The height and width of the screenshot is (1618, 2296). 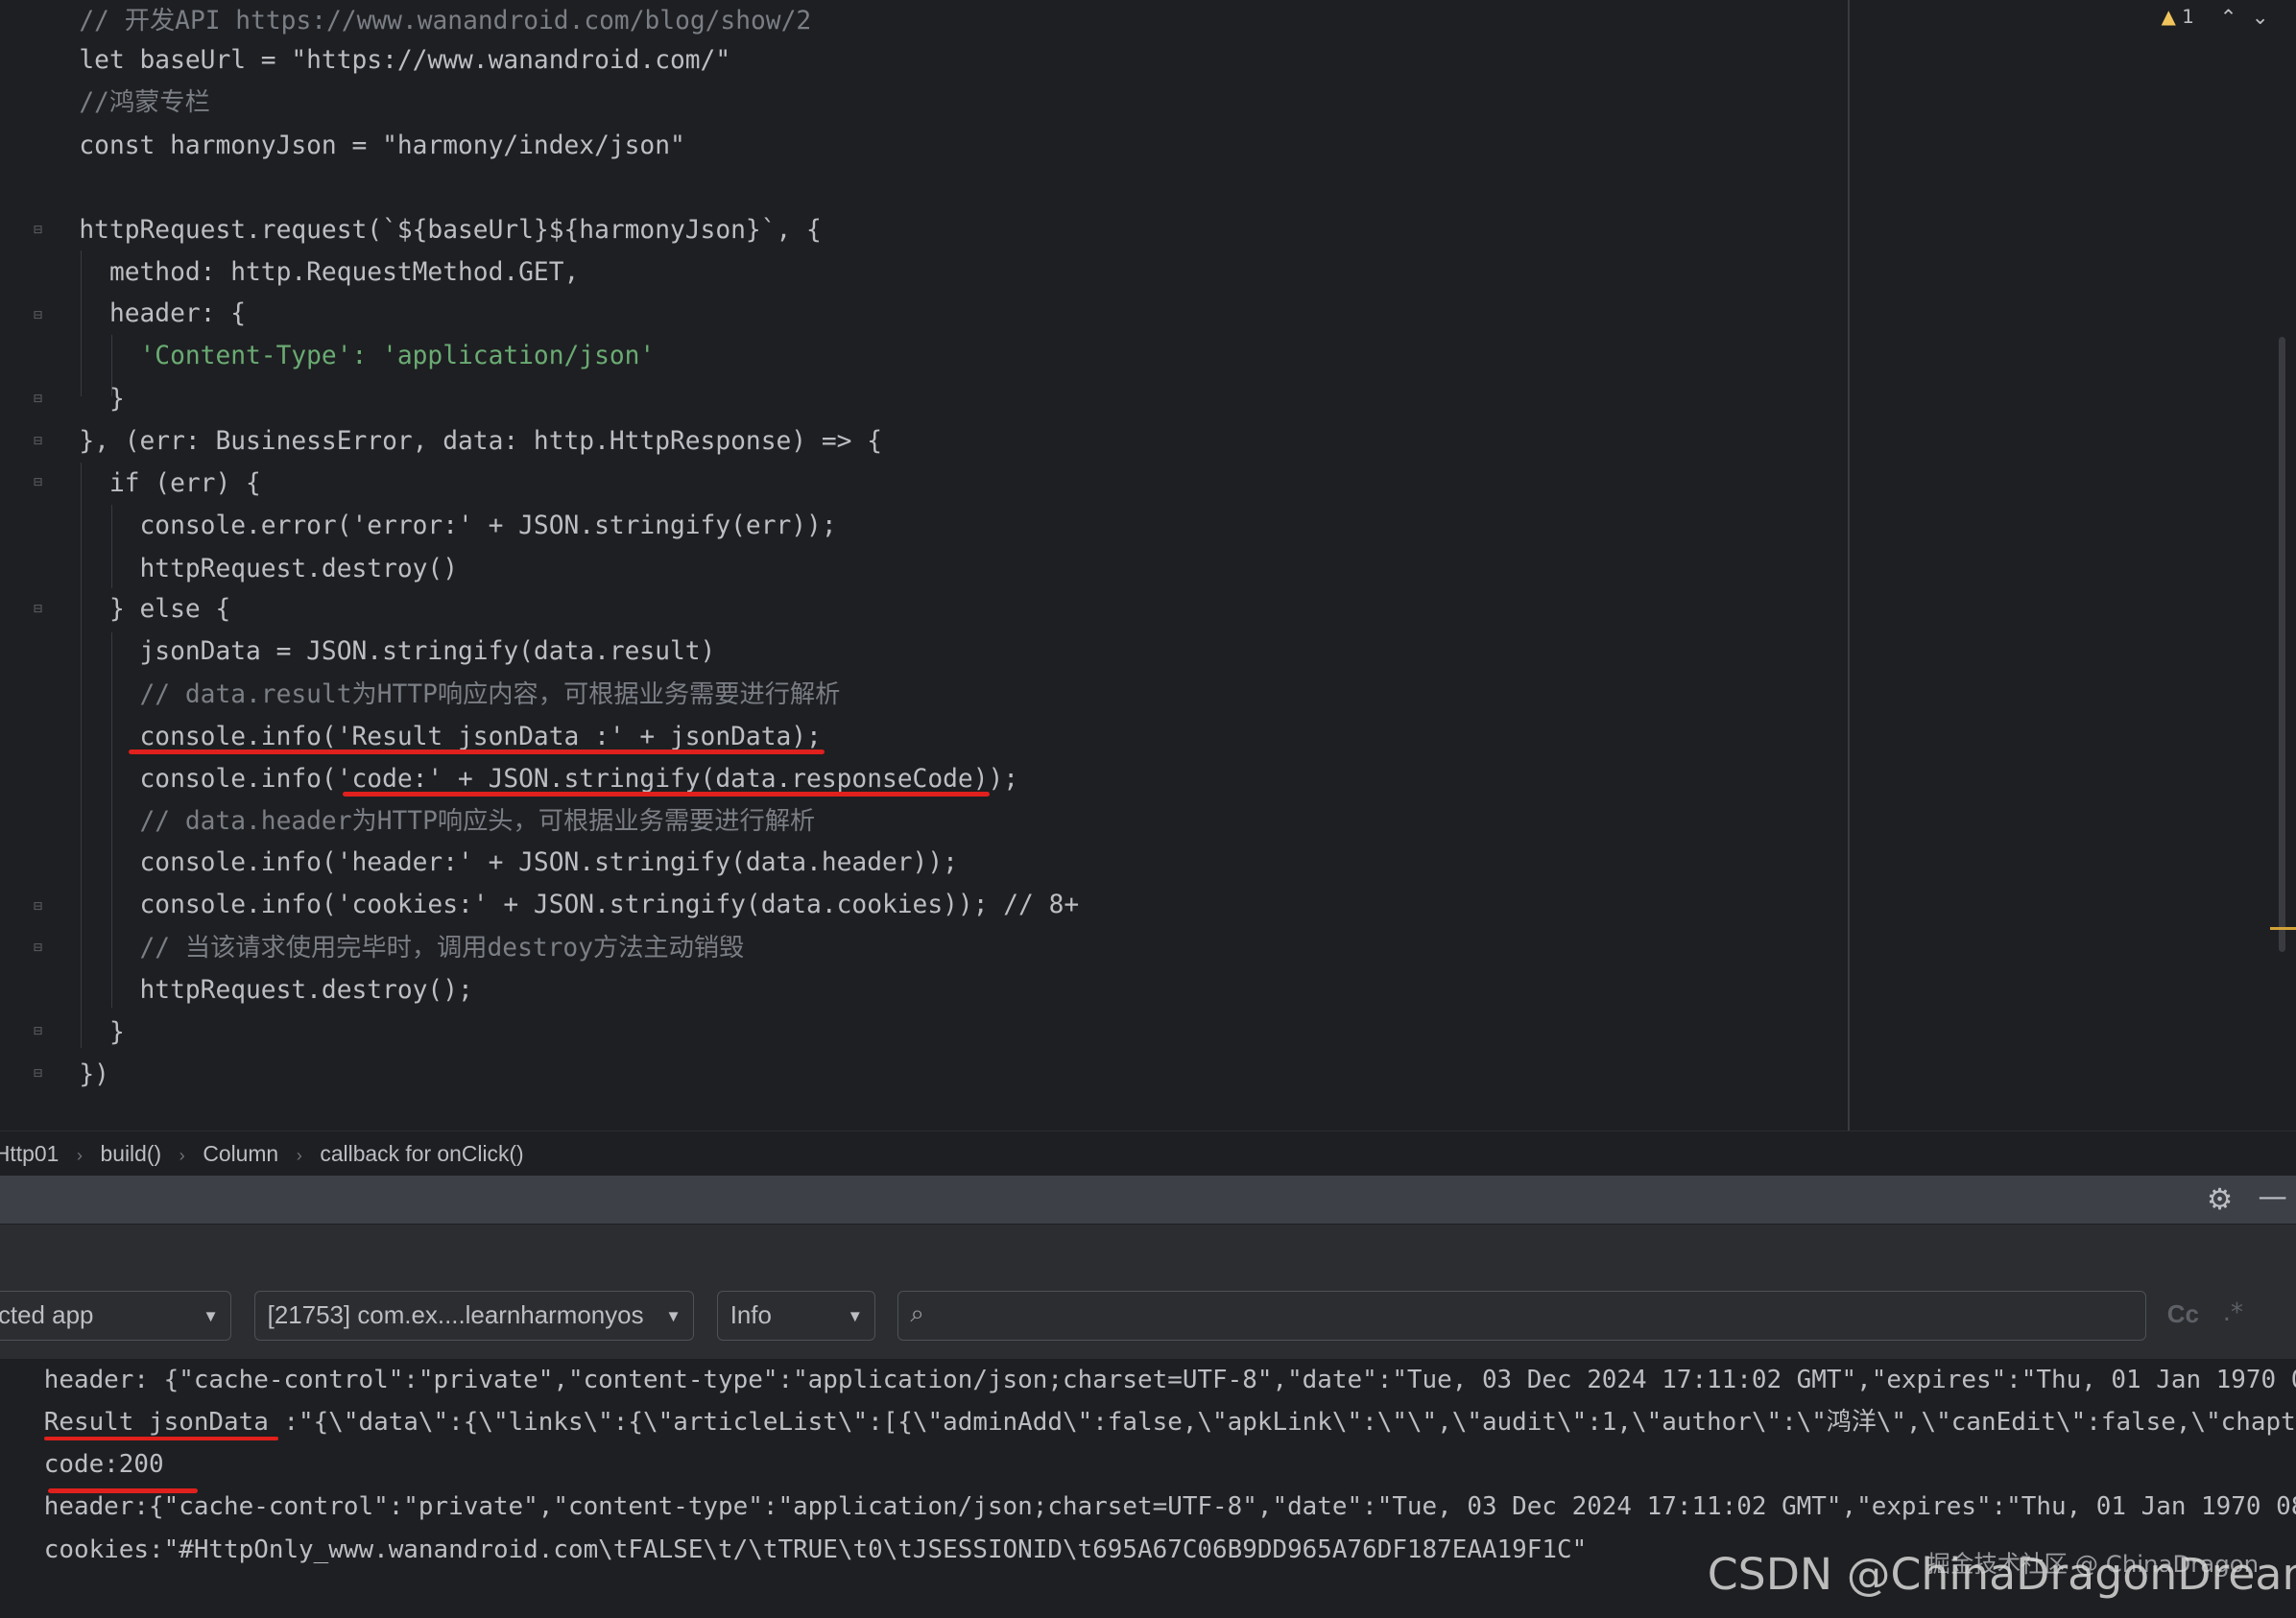 What do you see at coordinates (2178, 17) in the screenshot?
I see `inspection-widget: ▲ 1` at bounding box center [2178, 17].